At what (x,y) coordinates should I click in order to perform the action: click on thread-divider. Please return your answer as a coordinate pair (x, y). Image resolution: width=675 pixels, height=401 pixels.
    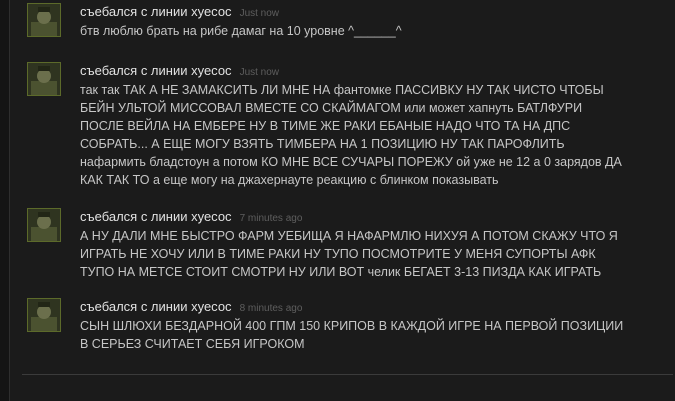
    Looking at the image, I should click on (347, 374).